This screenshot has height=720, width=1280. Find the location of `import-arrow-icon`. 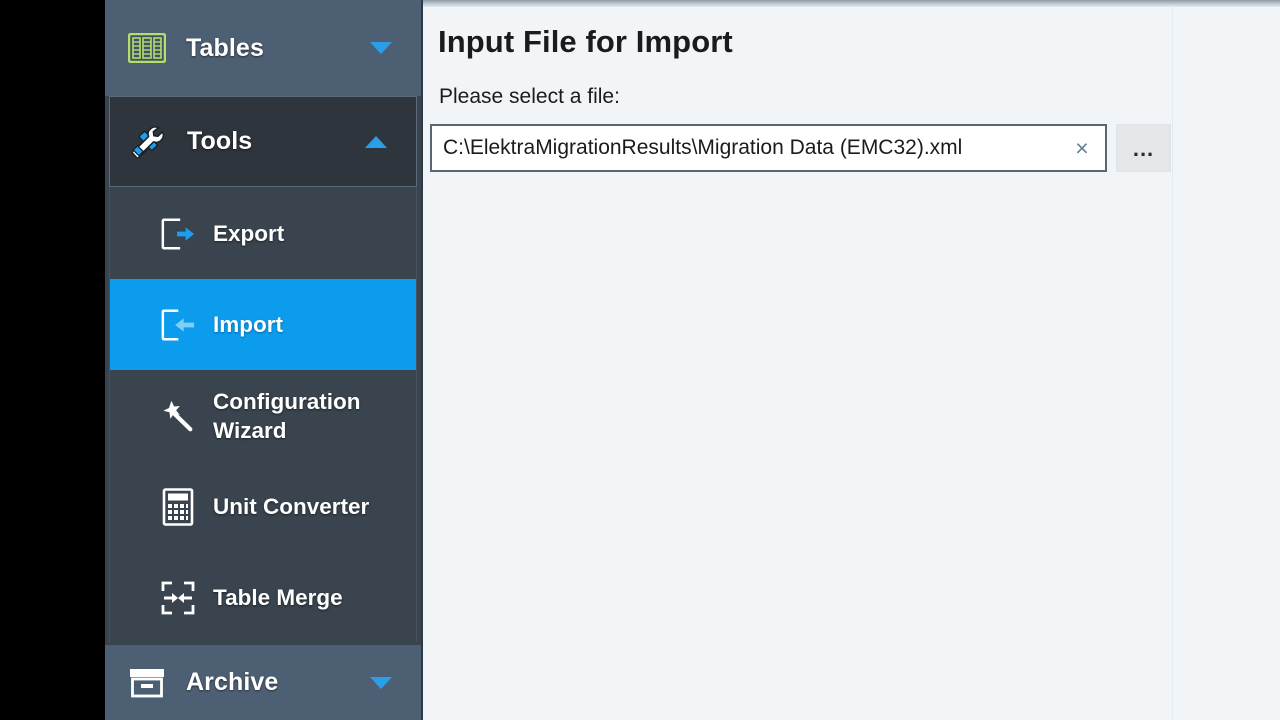

import-arrow-icon is located at coordinates (178, 325).